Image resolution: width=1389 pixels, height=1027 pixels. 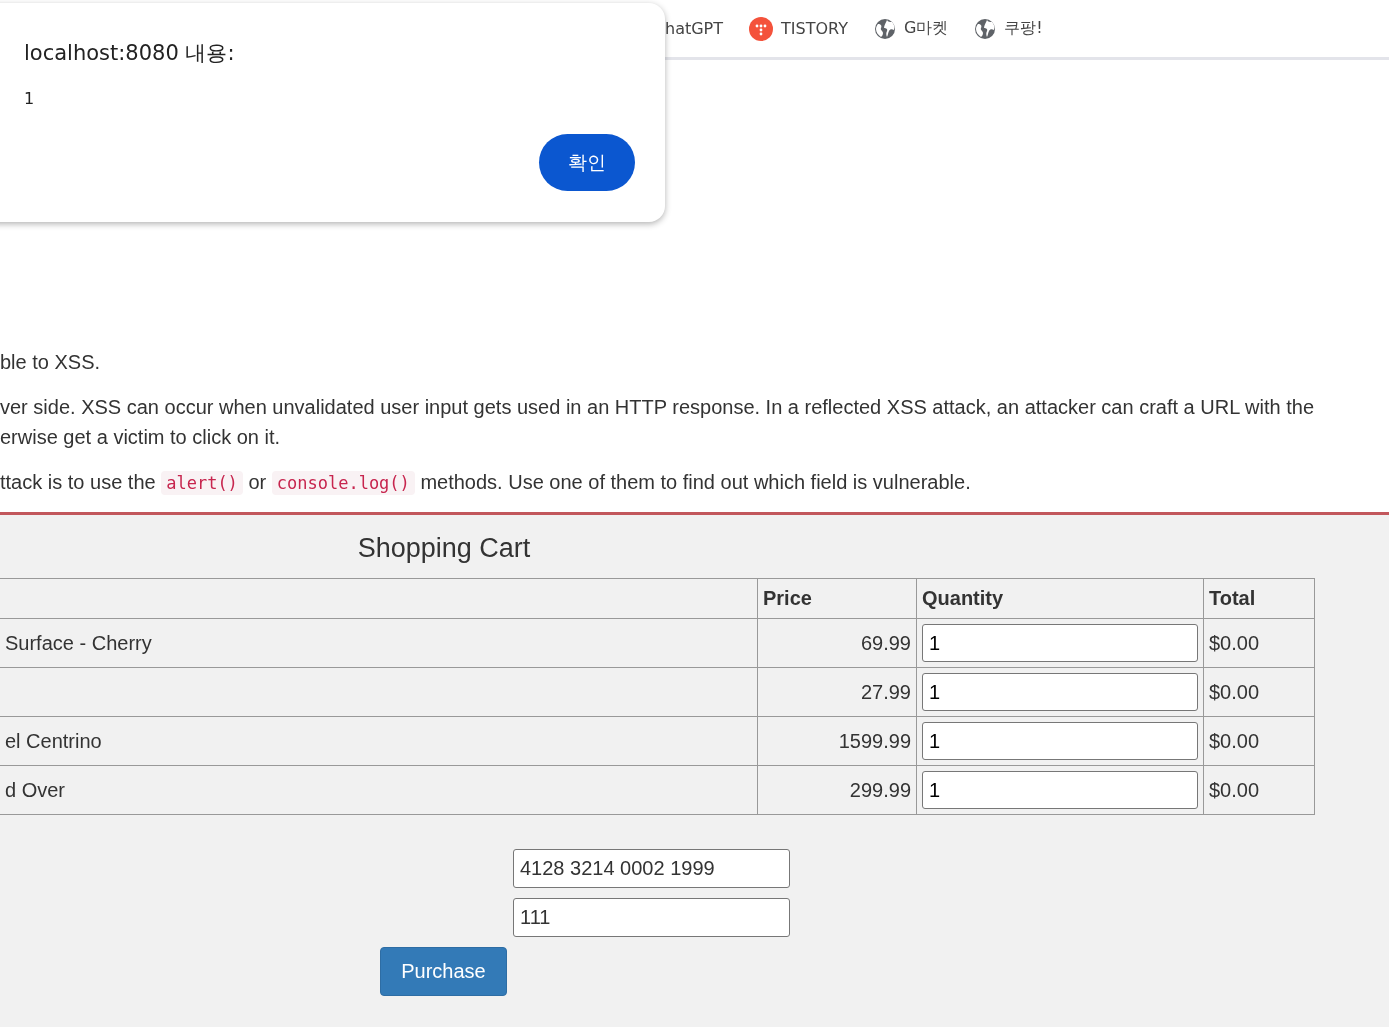 What do you see at coordinates (53, 740) in the screenshot?
I see `item-name: el Centrino` at bounding box center [53, 740].